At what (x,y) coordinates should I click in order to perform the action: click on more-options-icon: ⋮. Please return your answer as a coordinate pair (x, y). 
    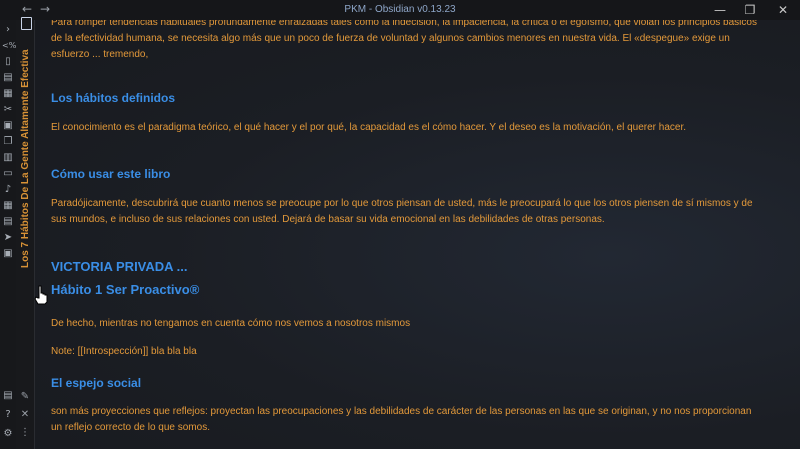
    Looking at the image, I should click on (25, 433).